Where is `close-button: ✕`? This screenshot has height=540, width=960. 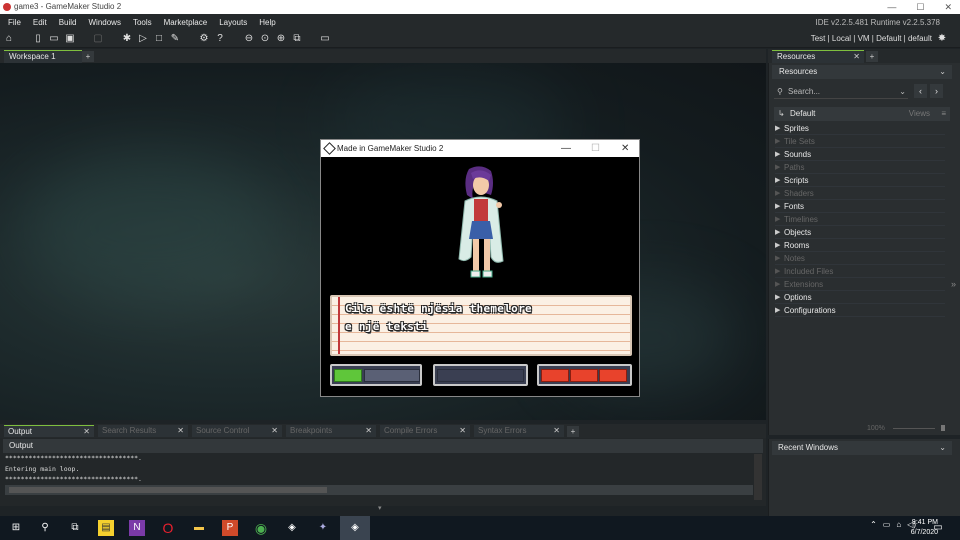
close-button: ✕ is located at coordinates (948, 7).